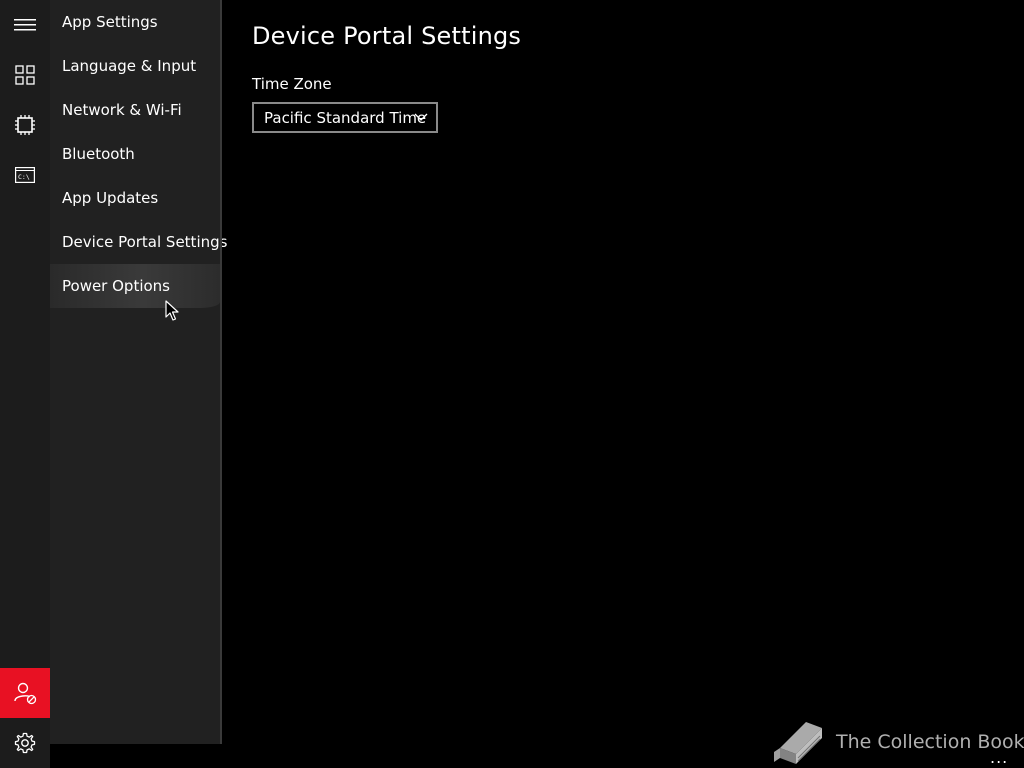 The image size is (1024, 768). I want to click on book-icon, so click(798, 743).